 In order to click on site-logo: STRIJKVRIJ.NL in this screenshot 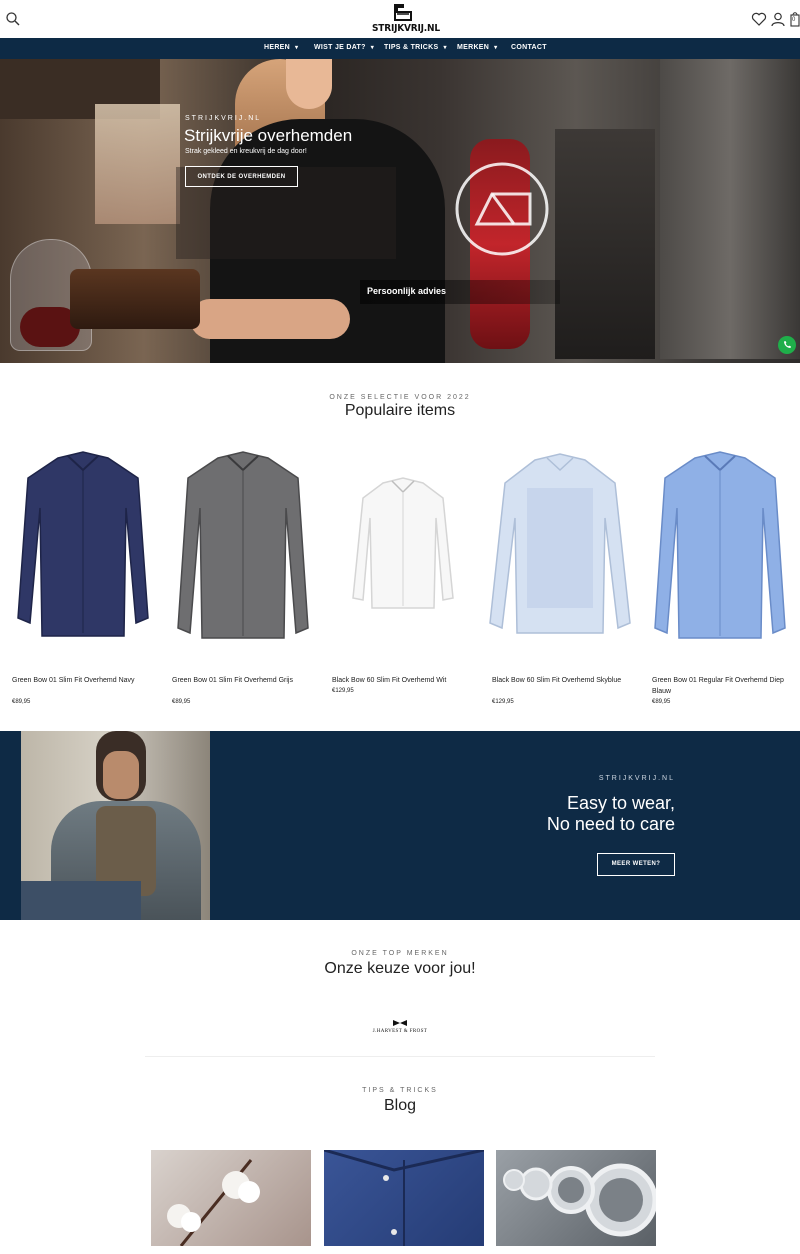, I will do `click(406, 19)`.